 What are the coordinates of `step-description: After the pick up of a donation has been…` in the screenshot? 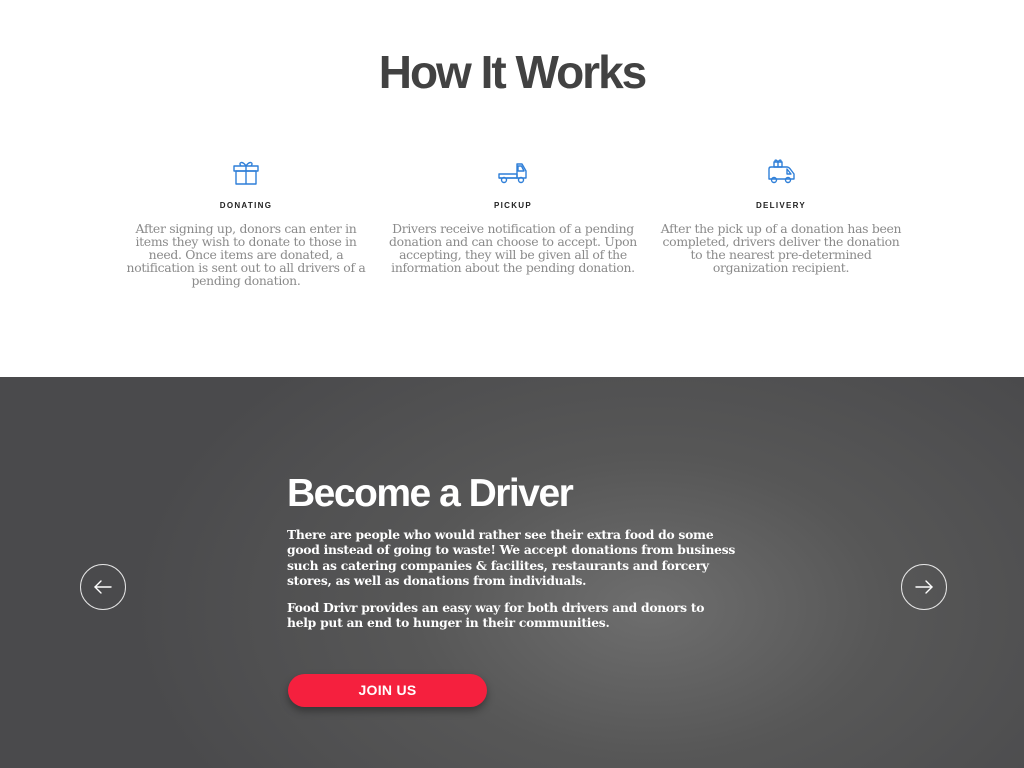 It's located at (781, 248).